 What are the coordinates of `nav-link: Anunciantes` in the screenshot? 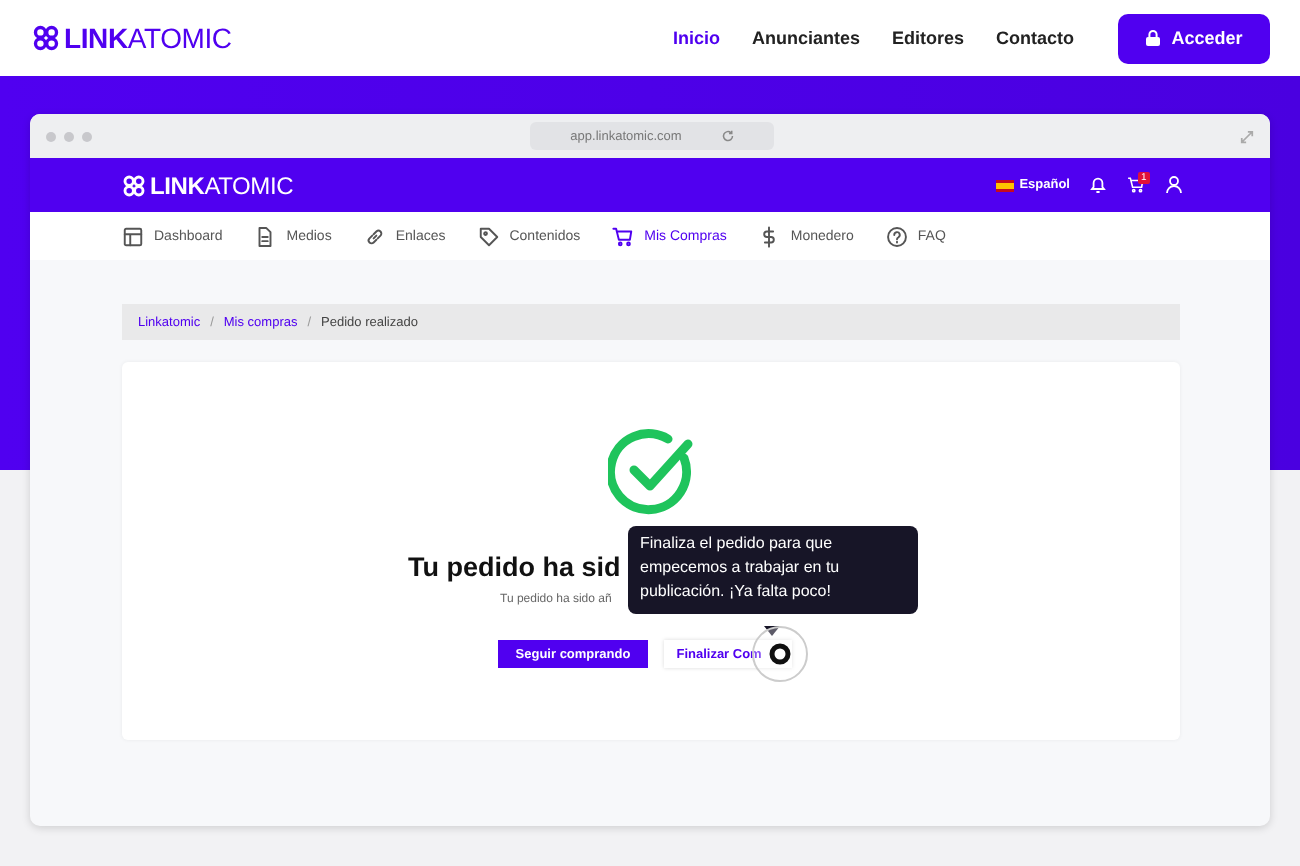 It's located at (805, 38).